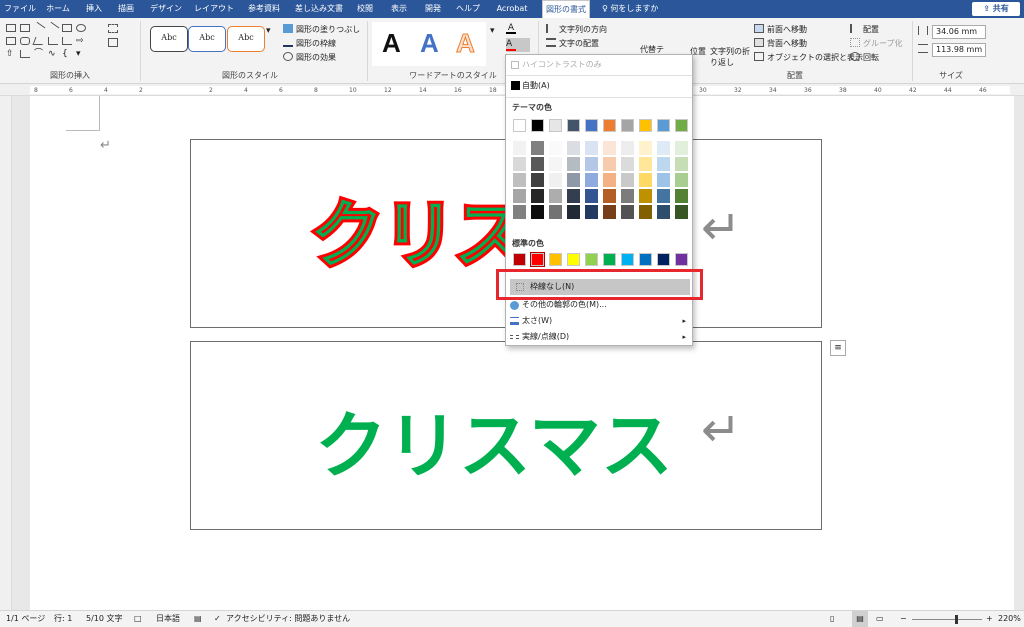 This screenshot has width=1024, height=627. I want to click on zoom-slider, so click(947, 619).